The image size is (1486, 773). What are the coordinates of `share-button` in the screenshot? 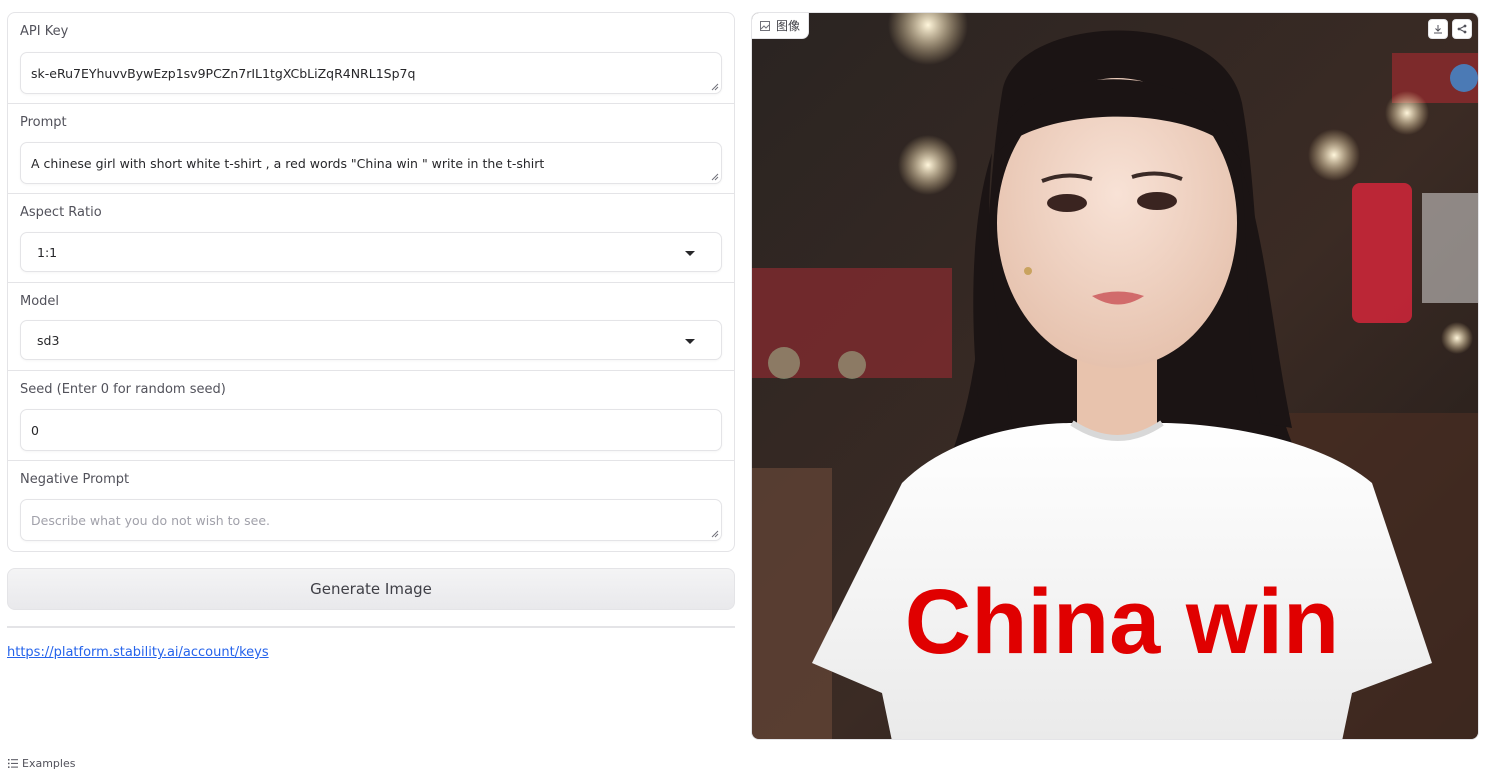 It's located at (1462, 29).